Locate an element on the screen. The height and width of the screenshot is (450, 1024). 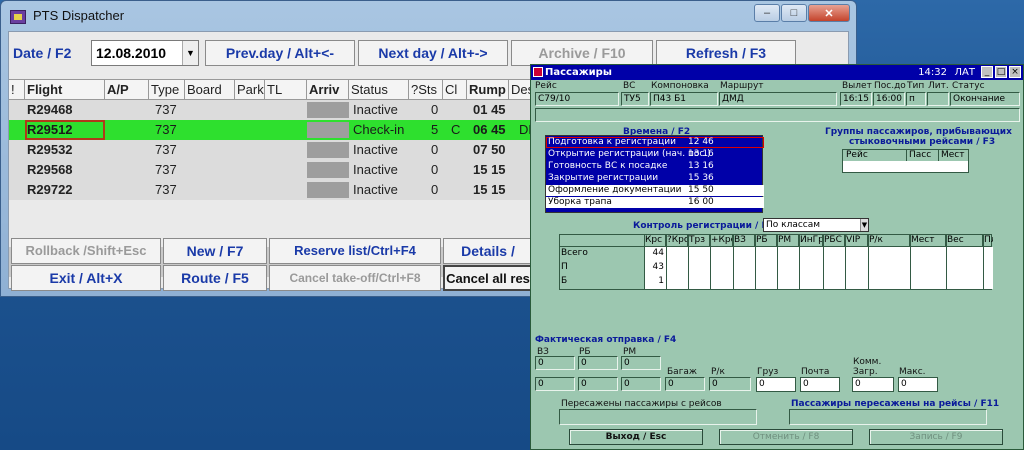
column-header: Flight is located at coordinates (65, 90).